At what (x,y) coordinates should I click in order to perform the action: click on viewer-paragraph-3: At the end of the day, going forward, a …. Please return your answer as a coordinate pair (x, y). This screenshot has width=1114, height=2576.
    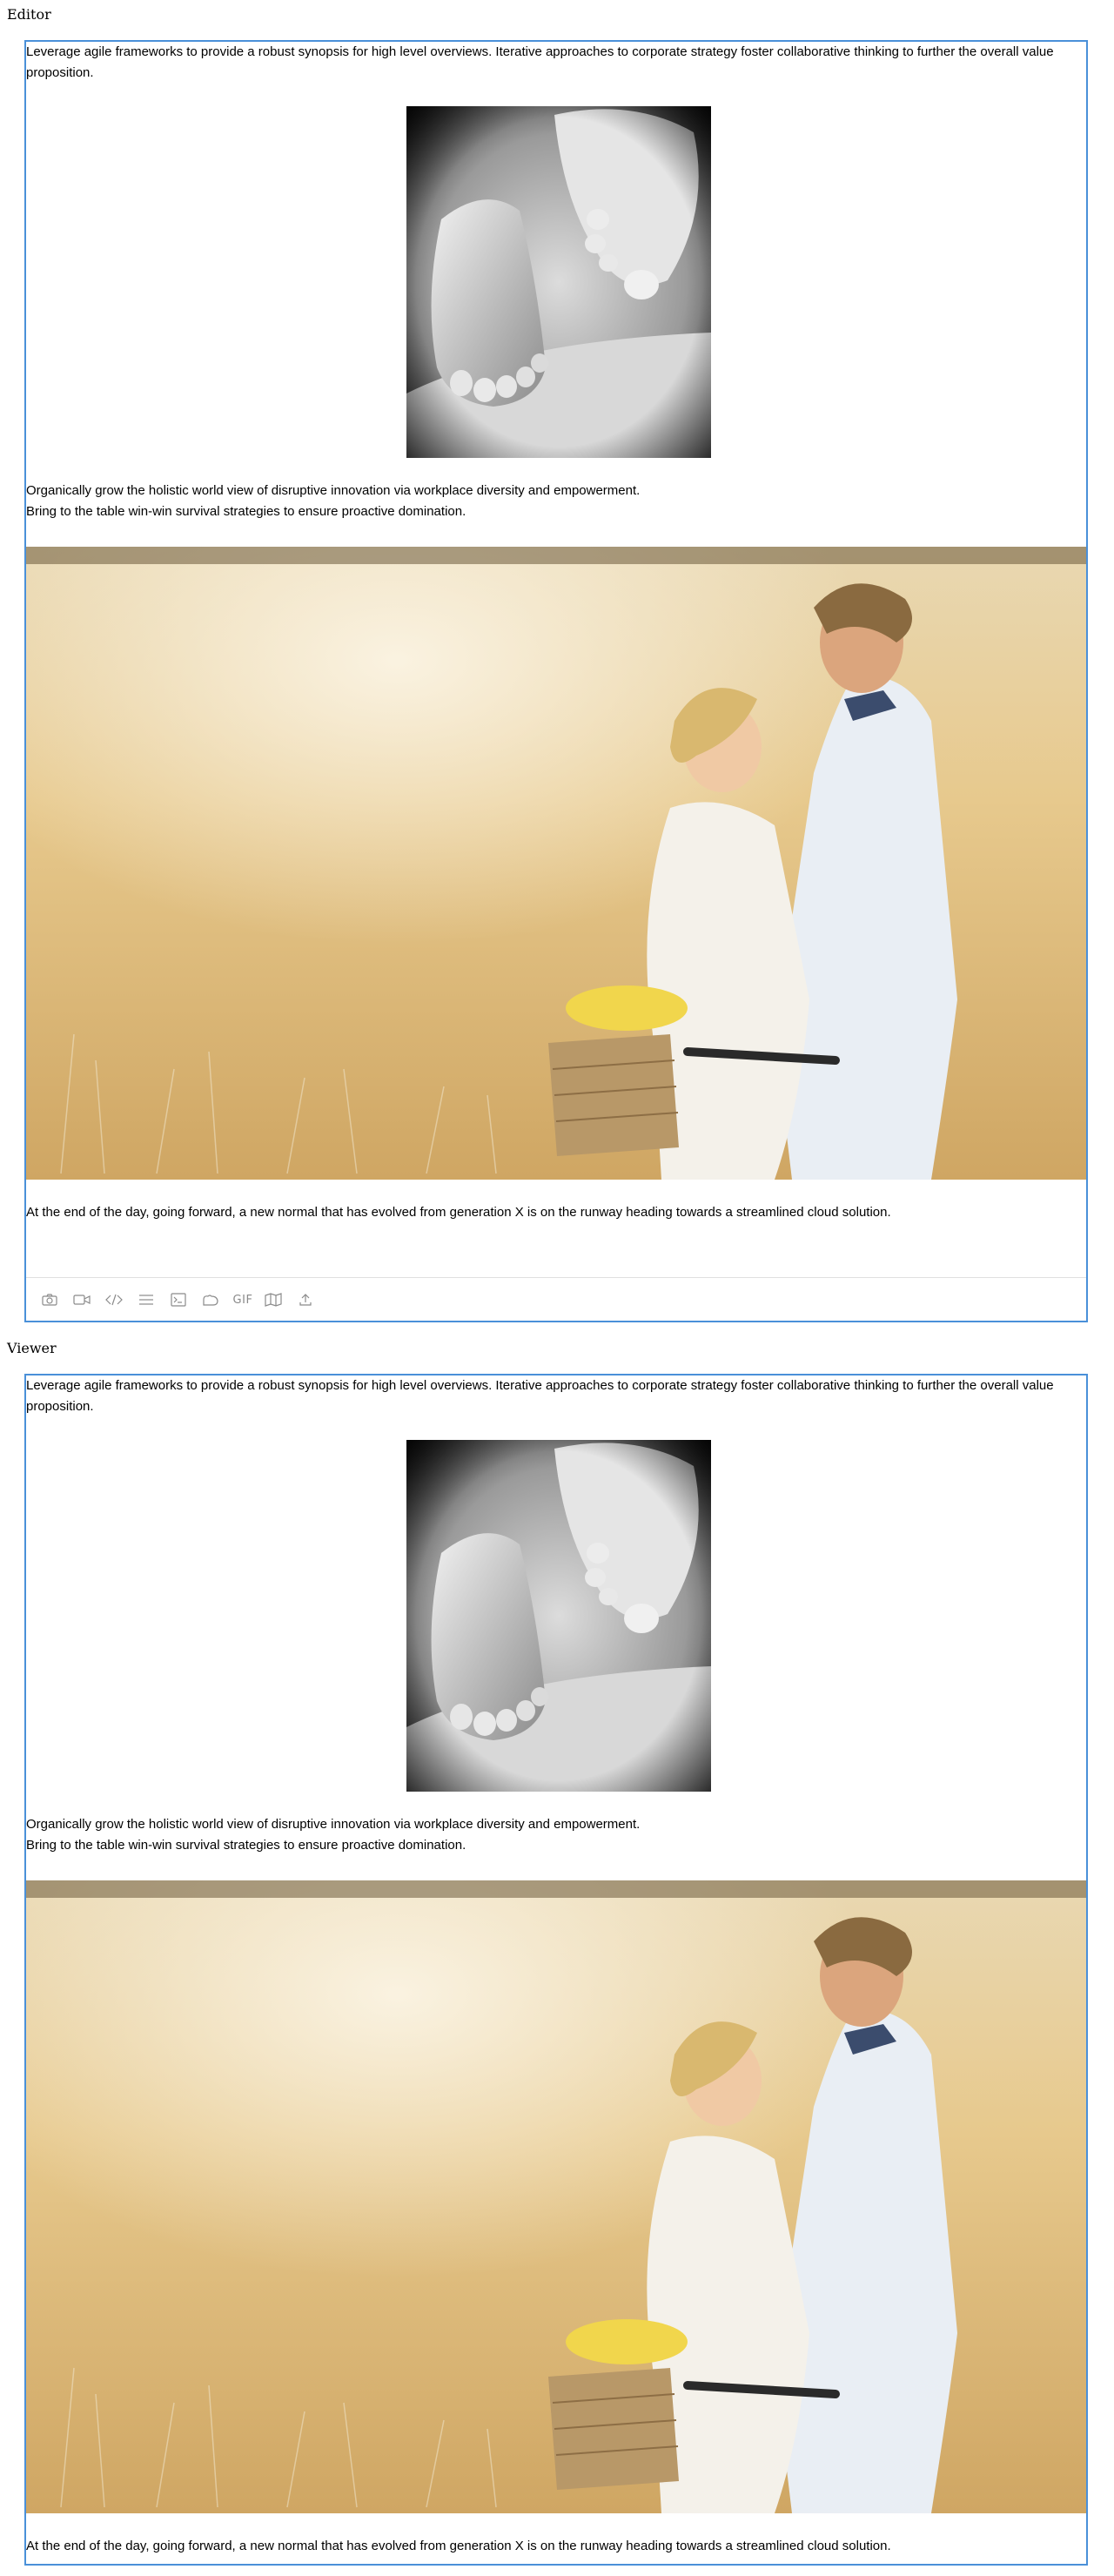
    Looking at the image, I should click on (459, 2546).